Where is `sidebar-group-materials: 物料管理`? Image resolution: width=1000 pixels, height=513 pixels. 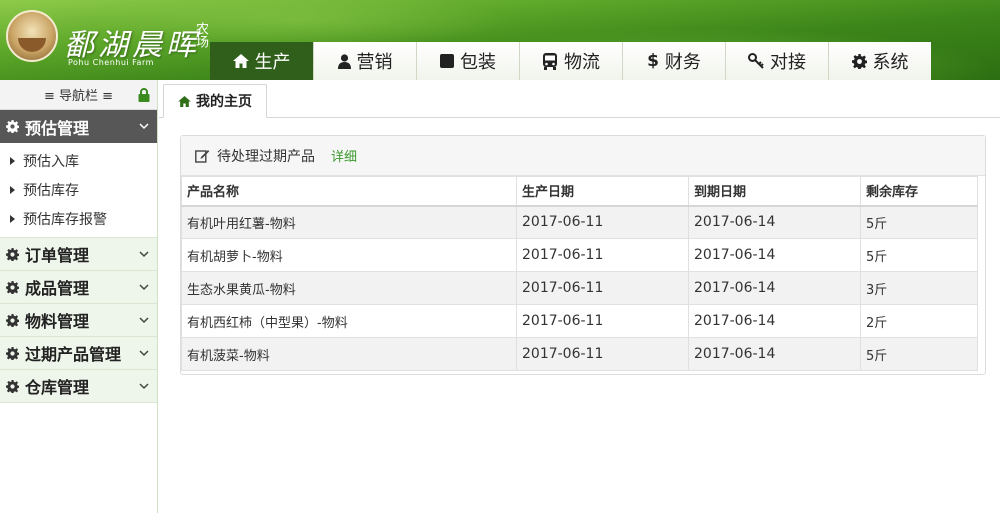 sidebar-group-materials: 物料管理 is located at coordinates (78, 320).